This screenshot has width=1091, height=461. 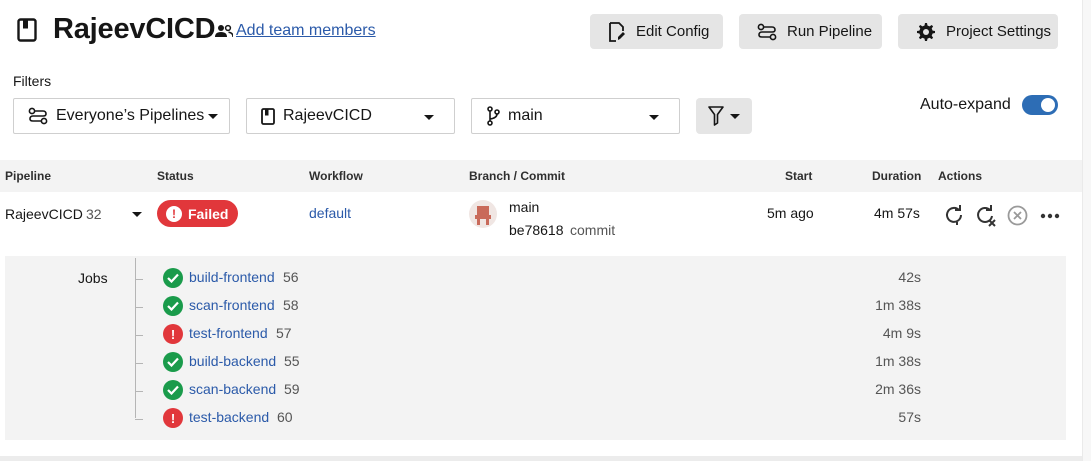 What do you see at coordinates (291, 277) in the screenshot?
I see `job-number: 56` at bounding box center [291, 277].